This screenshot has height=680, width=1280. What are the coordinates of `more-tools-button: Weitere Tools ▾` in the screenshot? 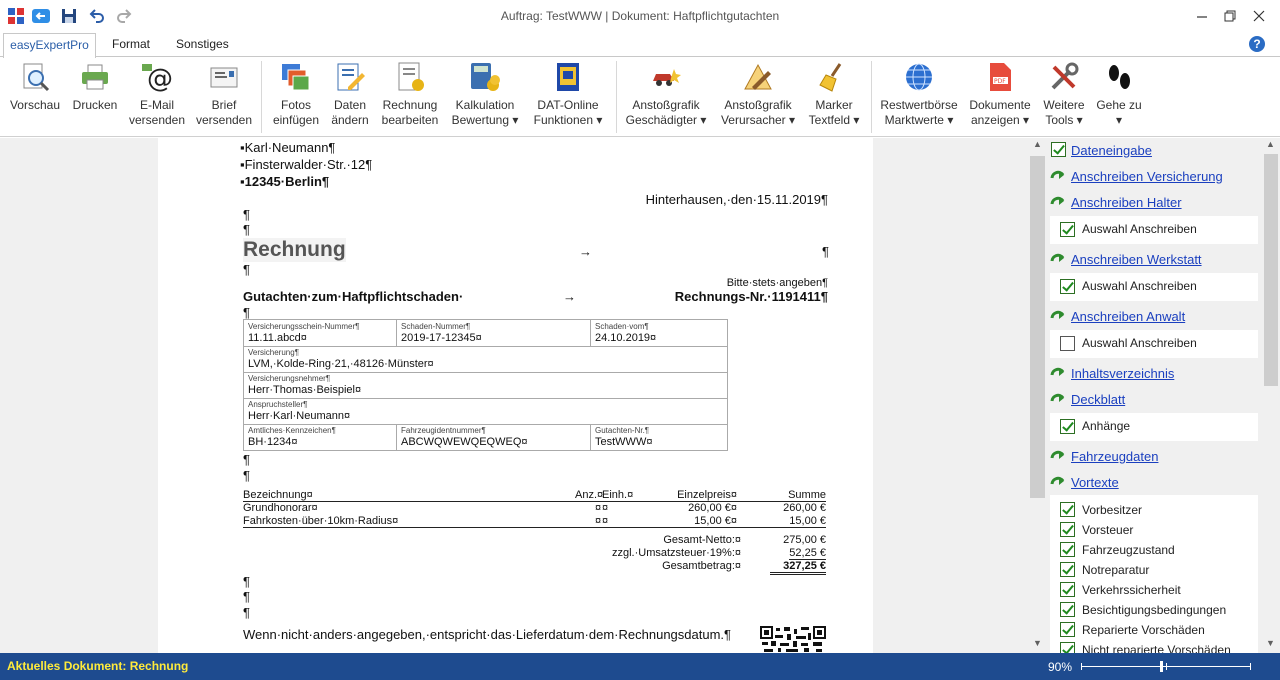 It's located at (1064, 96).